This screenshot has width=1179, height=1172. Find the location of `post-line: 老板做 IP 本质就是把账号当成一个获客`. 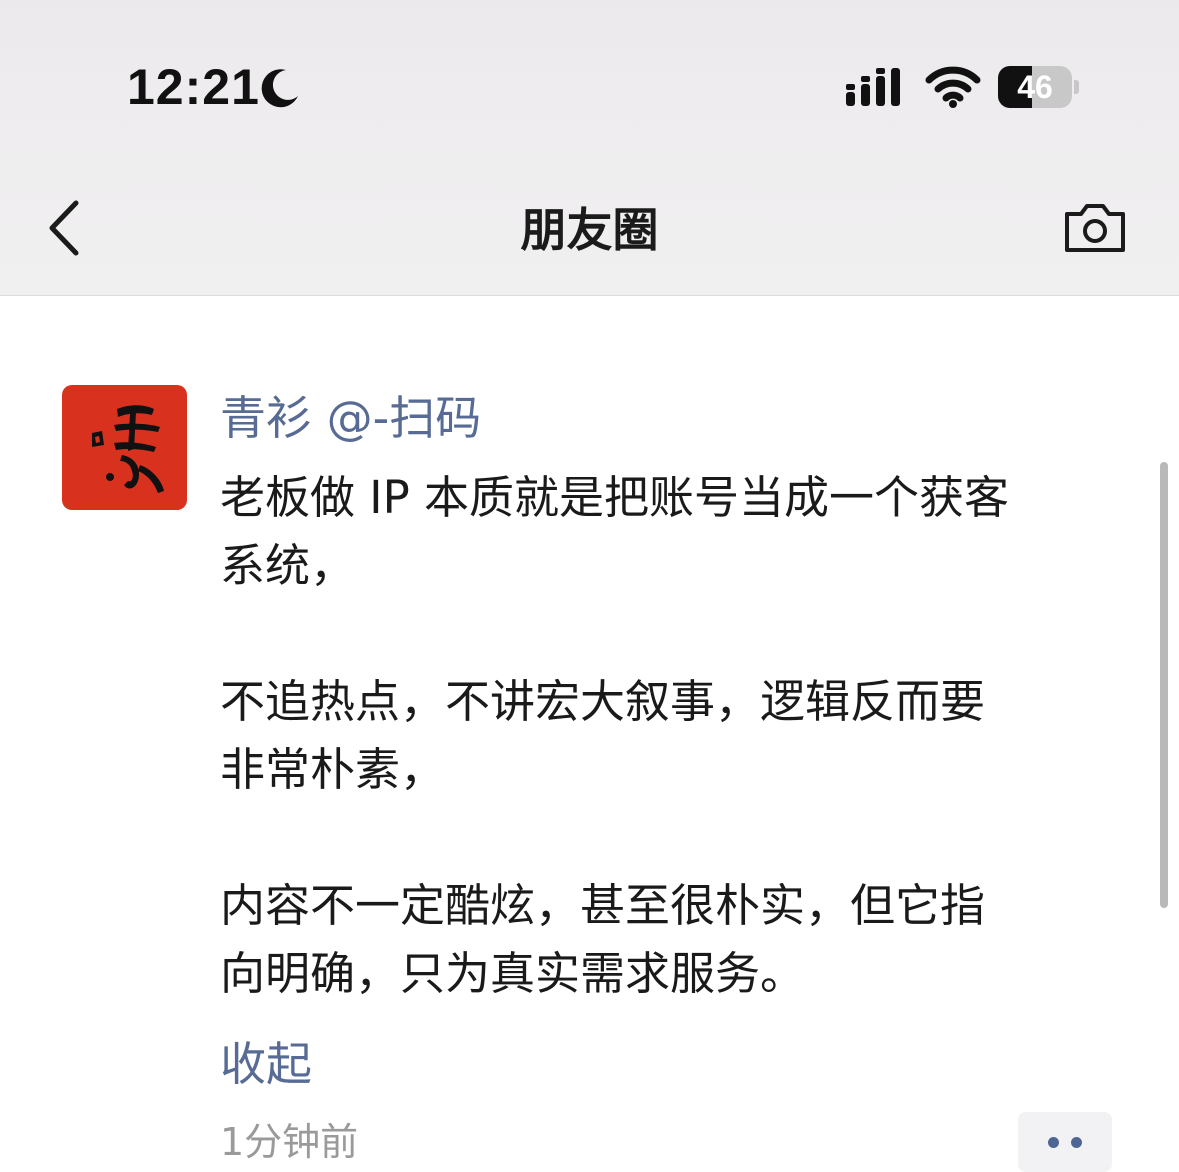

post-line: 老板做 IP 本质就是把账号当成一个获客 is located at coordinates (615, 497).